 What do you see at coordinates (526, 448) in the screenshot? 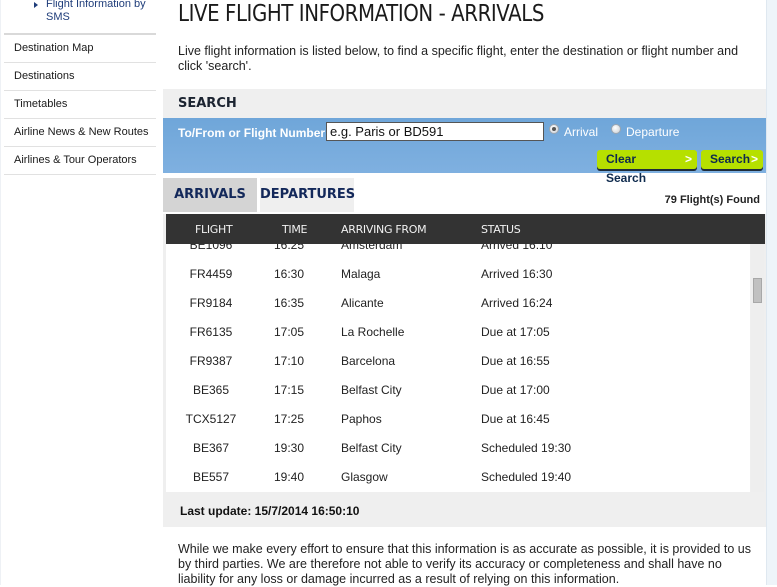
I see `status-cell: Scheduled 19:30` at bounding box center [526, 448].